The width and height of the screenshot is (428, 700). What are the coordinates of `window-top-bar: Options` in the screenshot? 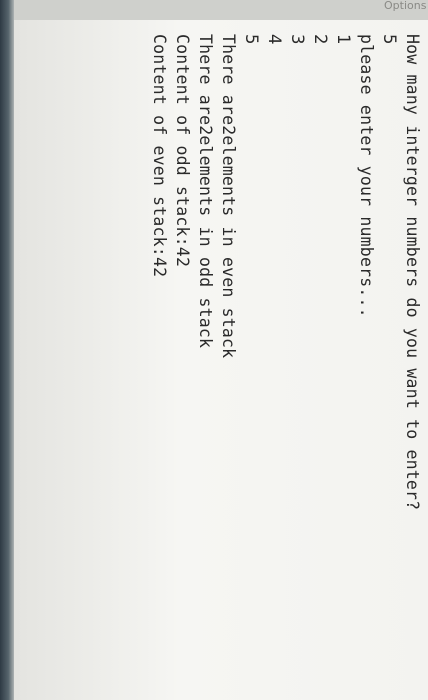 It's located at (214, 10).